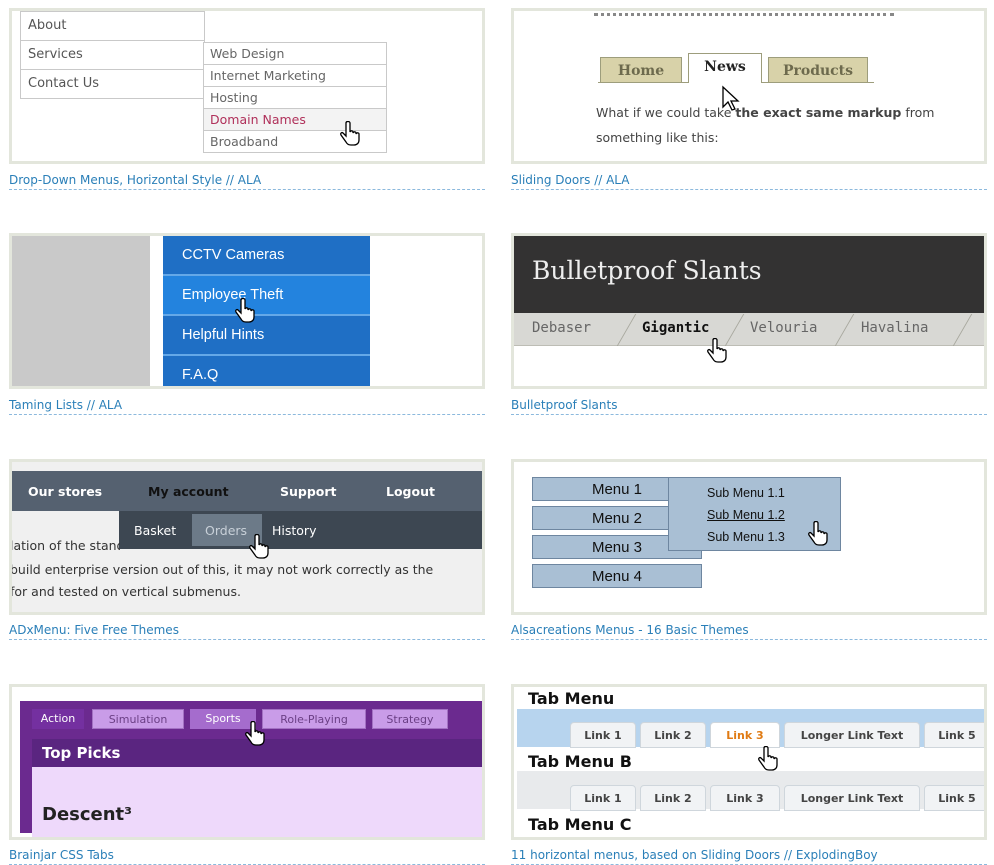 Image resolution: width=994 pixels, height=865 pixels. What do you see at coordinates (226, 530) in the screenshot?
I see `adx-sub-orders: Orders` at bounding box center [226, 530].